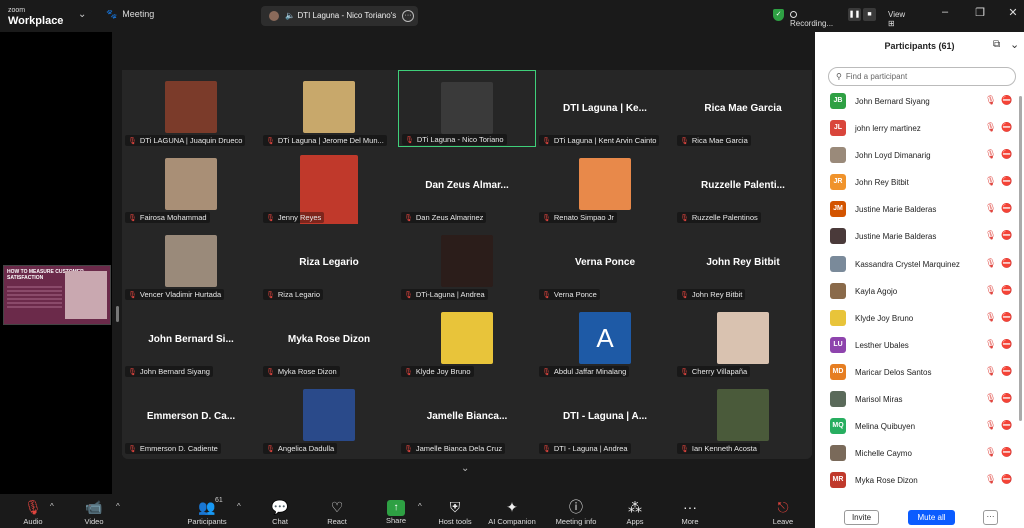 The image size is (1024, 528). I want to click on share-button: ↑ Share, so click(396, 511).